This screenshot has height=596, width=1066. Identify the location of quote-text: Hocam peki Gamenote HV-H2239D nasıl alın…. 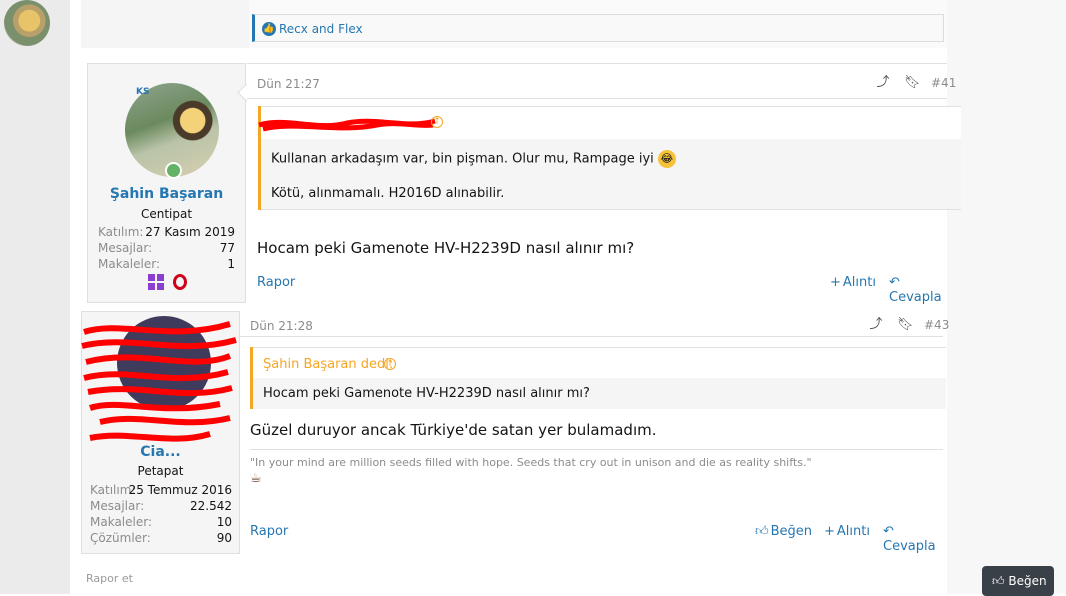
(426, 393).